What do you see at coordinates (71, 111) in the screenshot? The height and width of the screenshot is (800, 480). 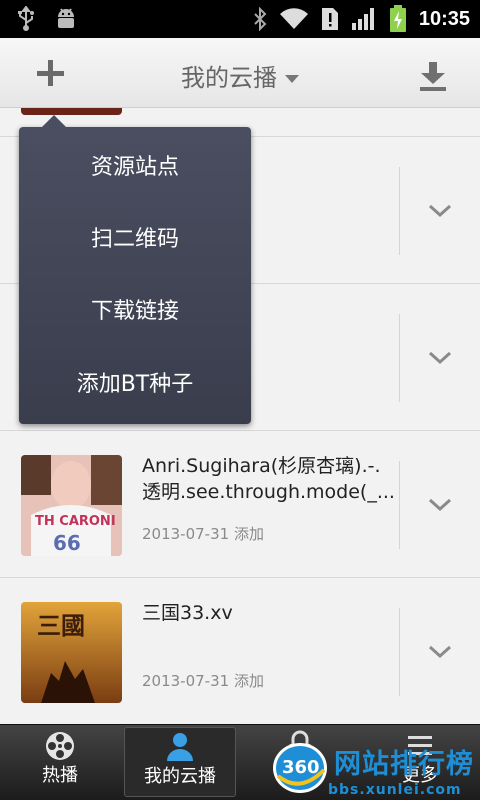 I see `video-thumbnail` at bounding box center [71, 111].